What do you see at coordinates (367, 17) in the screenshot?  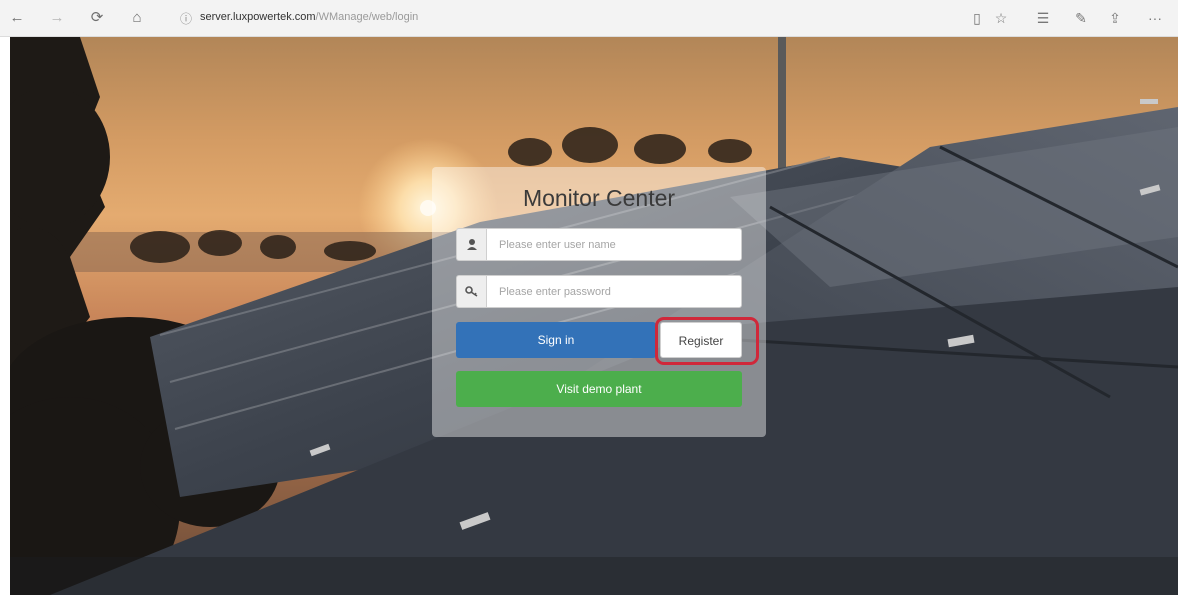 I see `url-path: /WManage/web/login` at bounding box center [367, 17].